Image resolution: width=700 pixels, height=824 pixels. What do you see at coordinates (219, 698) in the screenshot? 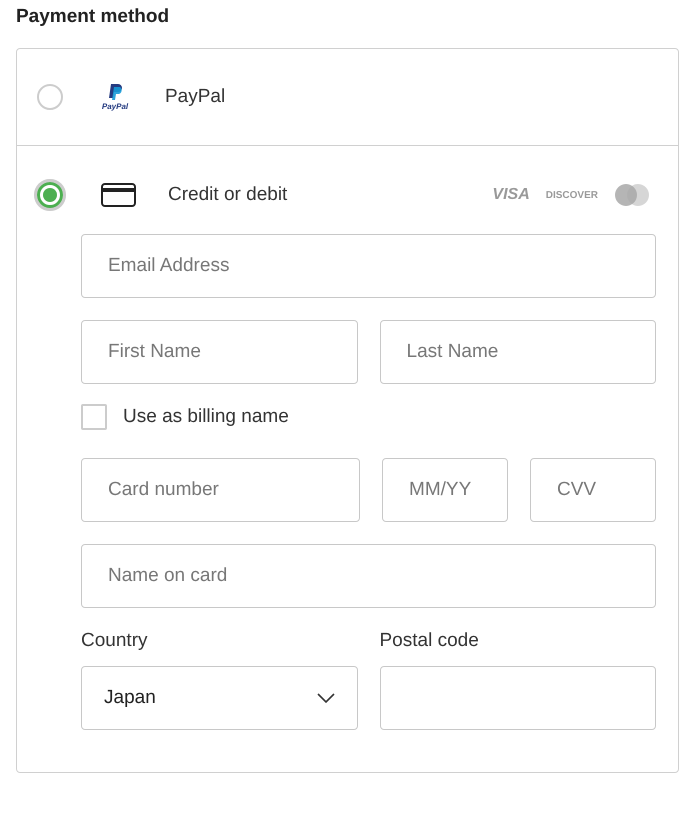
I see `country-dropdown: Japan` at bounding box center [219, 698].